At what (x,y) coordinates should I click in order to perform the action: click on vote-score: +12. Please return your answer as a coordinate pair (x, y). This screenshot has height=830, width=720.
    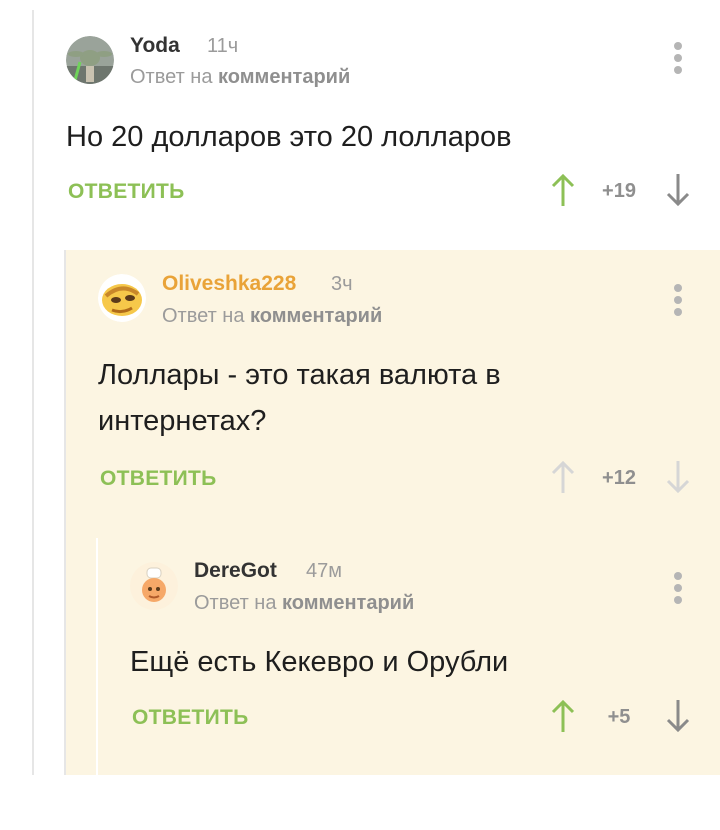
    Looking at the image, I should click on (619, 478).